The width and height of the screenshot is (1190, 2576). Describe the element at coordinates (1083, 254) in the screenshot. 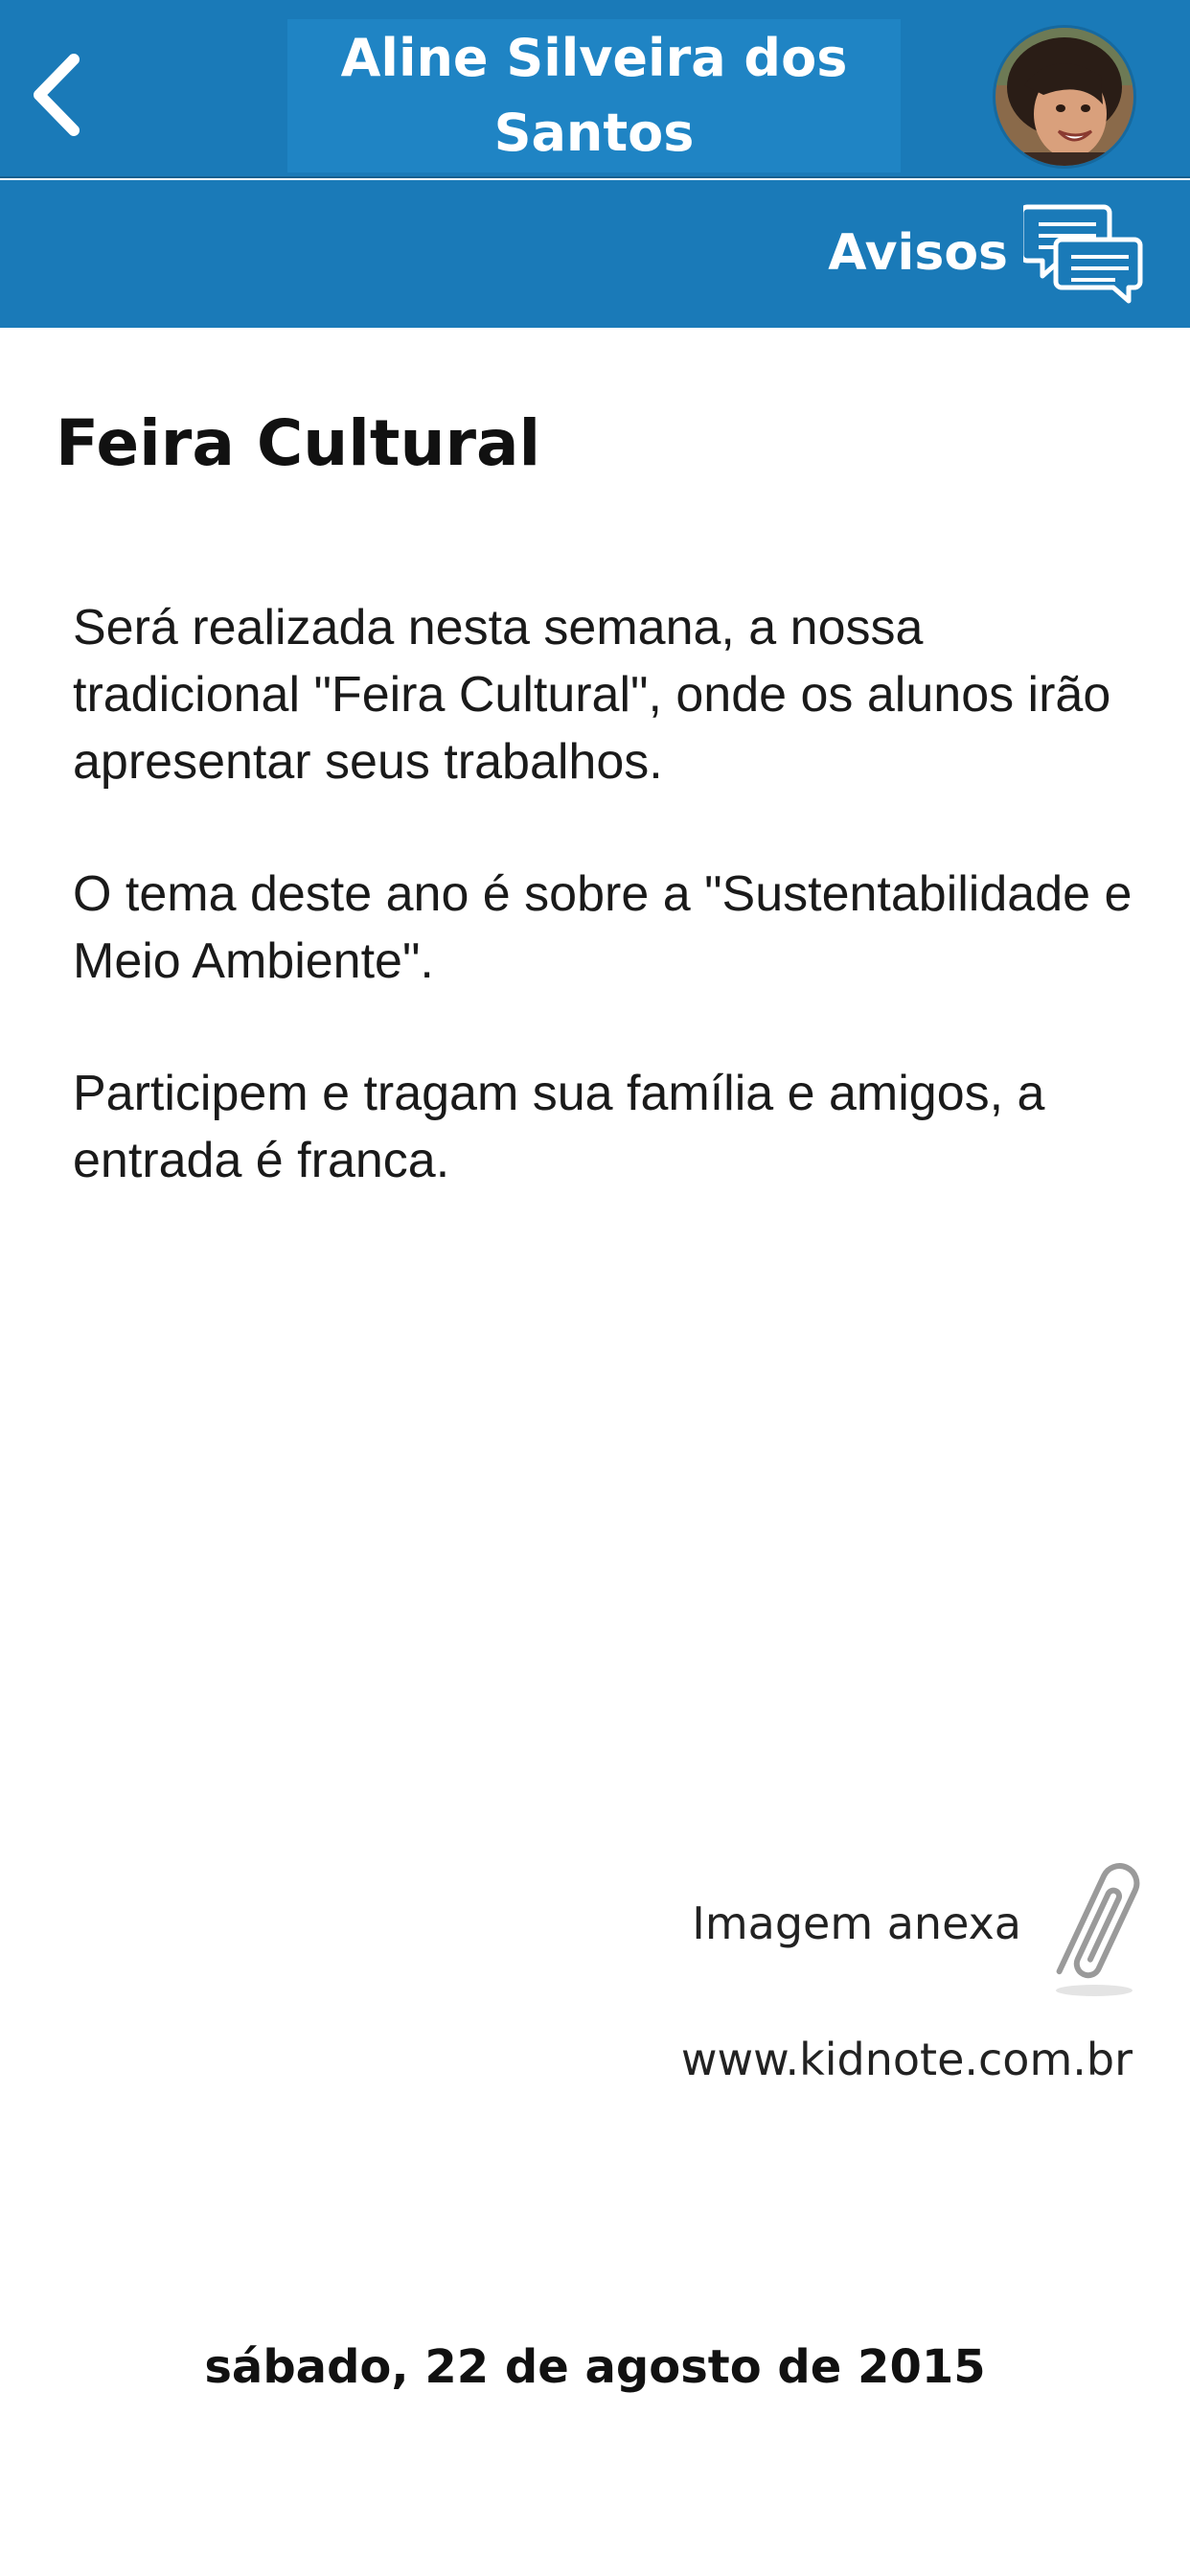

I see `chat-bubbles-icon` at that location.